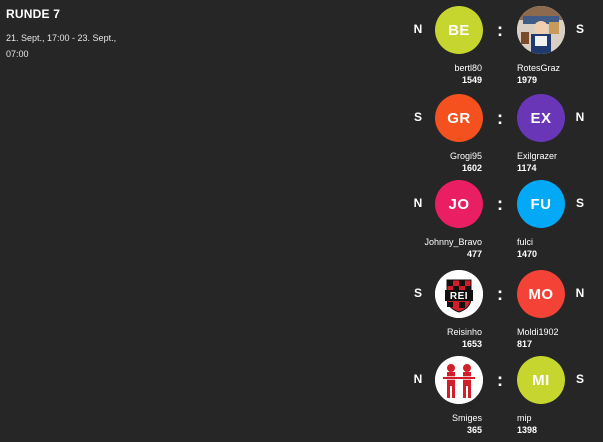 The width and height of the screenshot is (603, 442). I want to click on checkered-crest-icon: REI, so click(459, 294).